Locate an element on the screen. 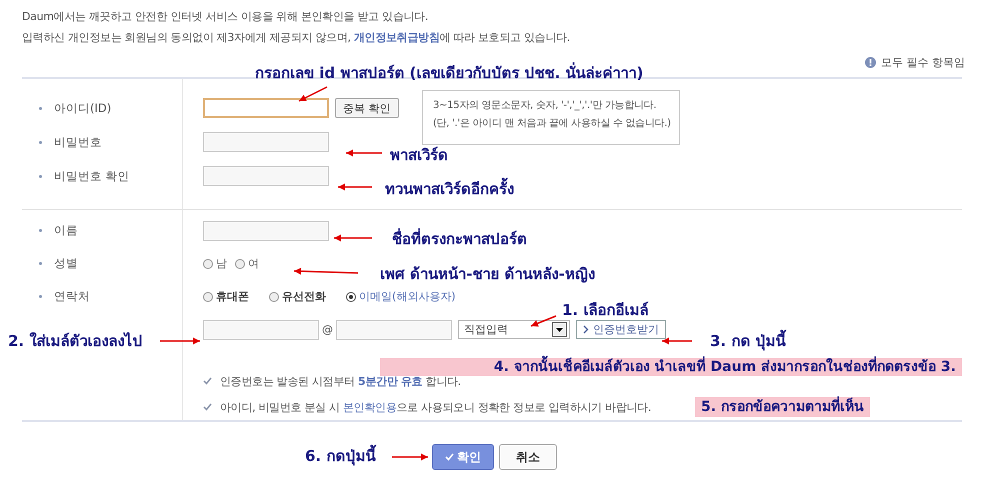 The image size is (991, 491). tooltip-text: (단, '.'은 아이디 맨 처음과 끝에 사용하실 수 없습니다.) is located at coordinates (551, 124).